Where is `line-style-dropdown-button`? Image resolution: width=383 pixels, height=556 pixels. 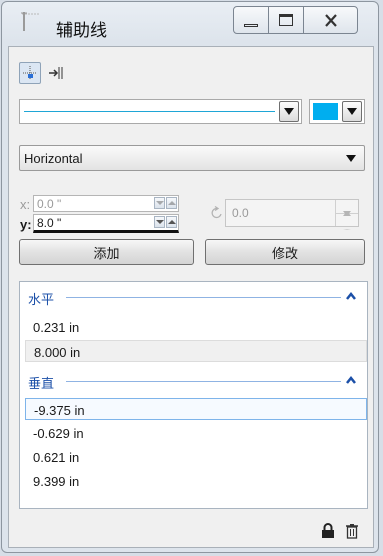
line-style-dropdown-button is located at coordinates (289, 111).